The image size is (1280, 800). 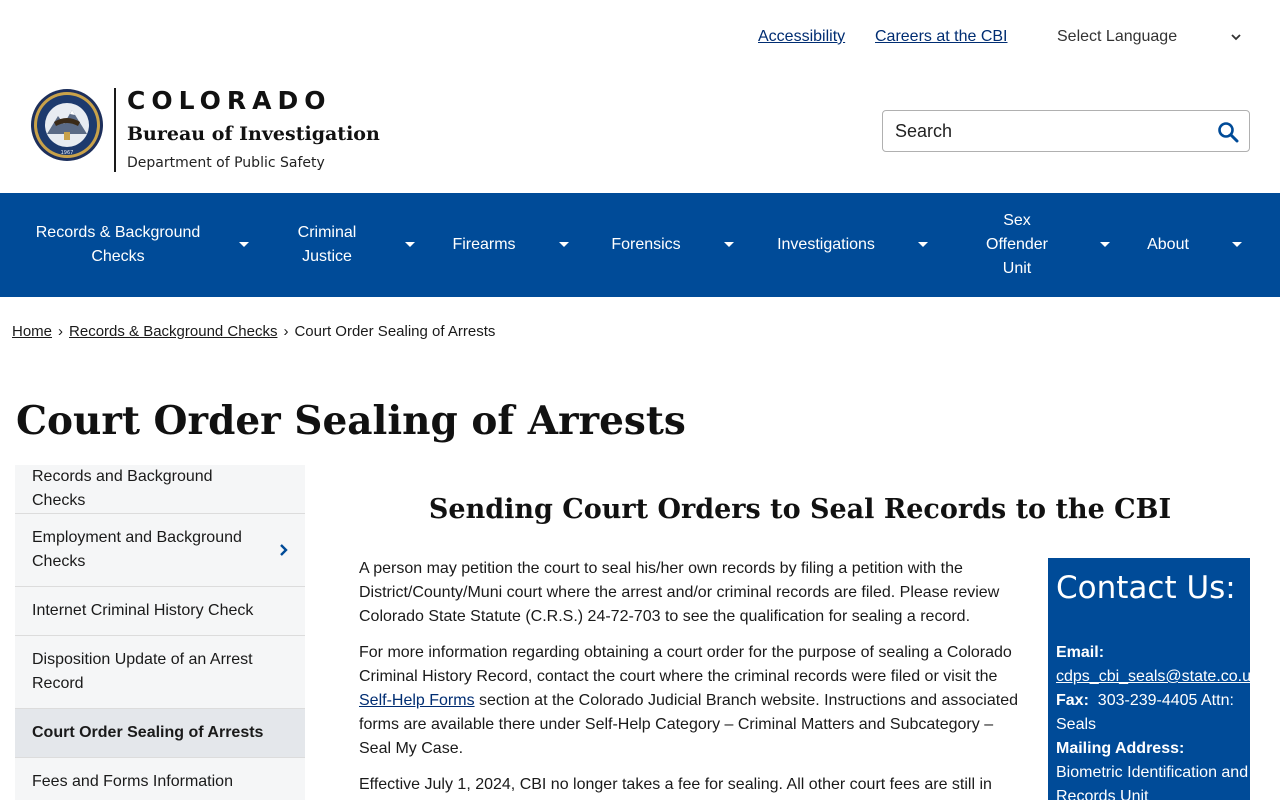 I want to click on sidebar-item-disposition: Disposition Update of an Arrest Record, so click(x=160, y=672).